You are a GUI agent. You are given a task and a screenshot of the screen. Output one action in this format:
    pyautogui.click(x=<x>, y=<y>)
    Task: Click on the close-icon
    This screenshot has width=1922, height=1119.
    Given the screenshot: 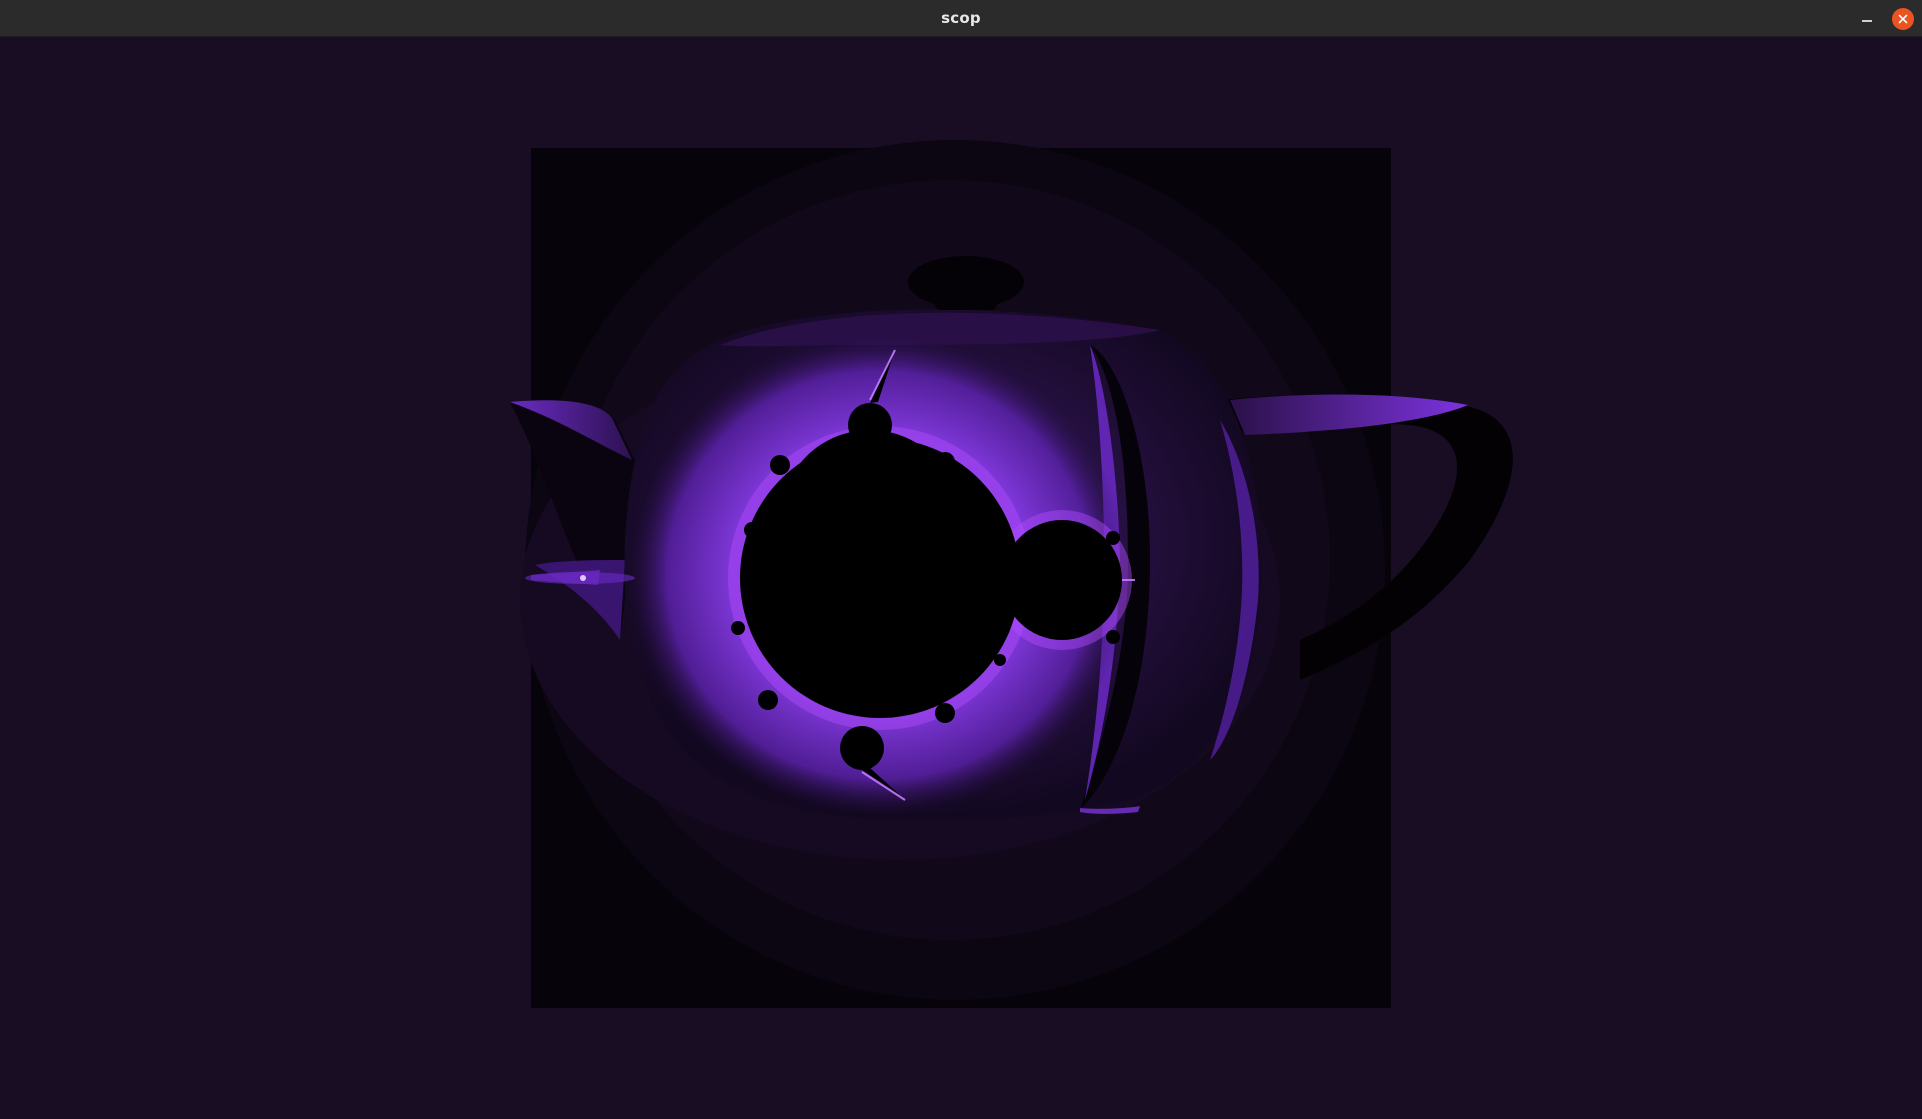 What is the action you would take?
    pyautogui.click(x=1903, y=19)
    